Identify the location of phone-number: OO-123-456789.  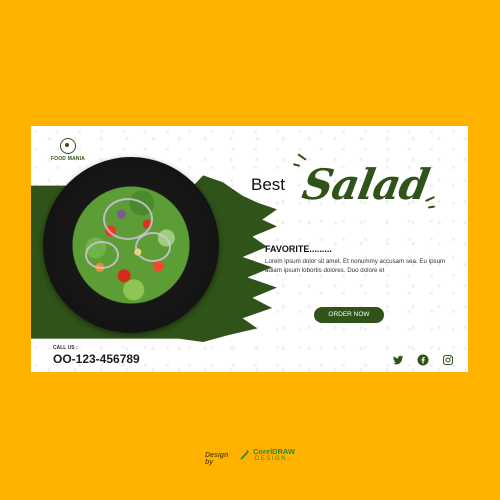
(96, 359).